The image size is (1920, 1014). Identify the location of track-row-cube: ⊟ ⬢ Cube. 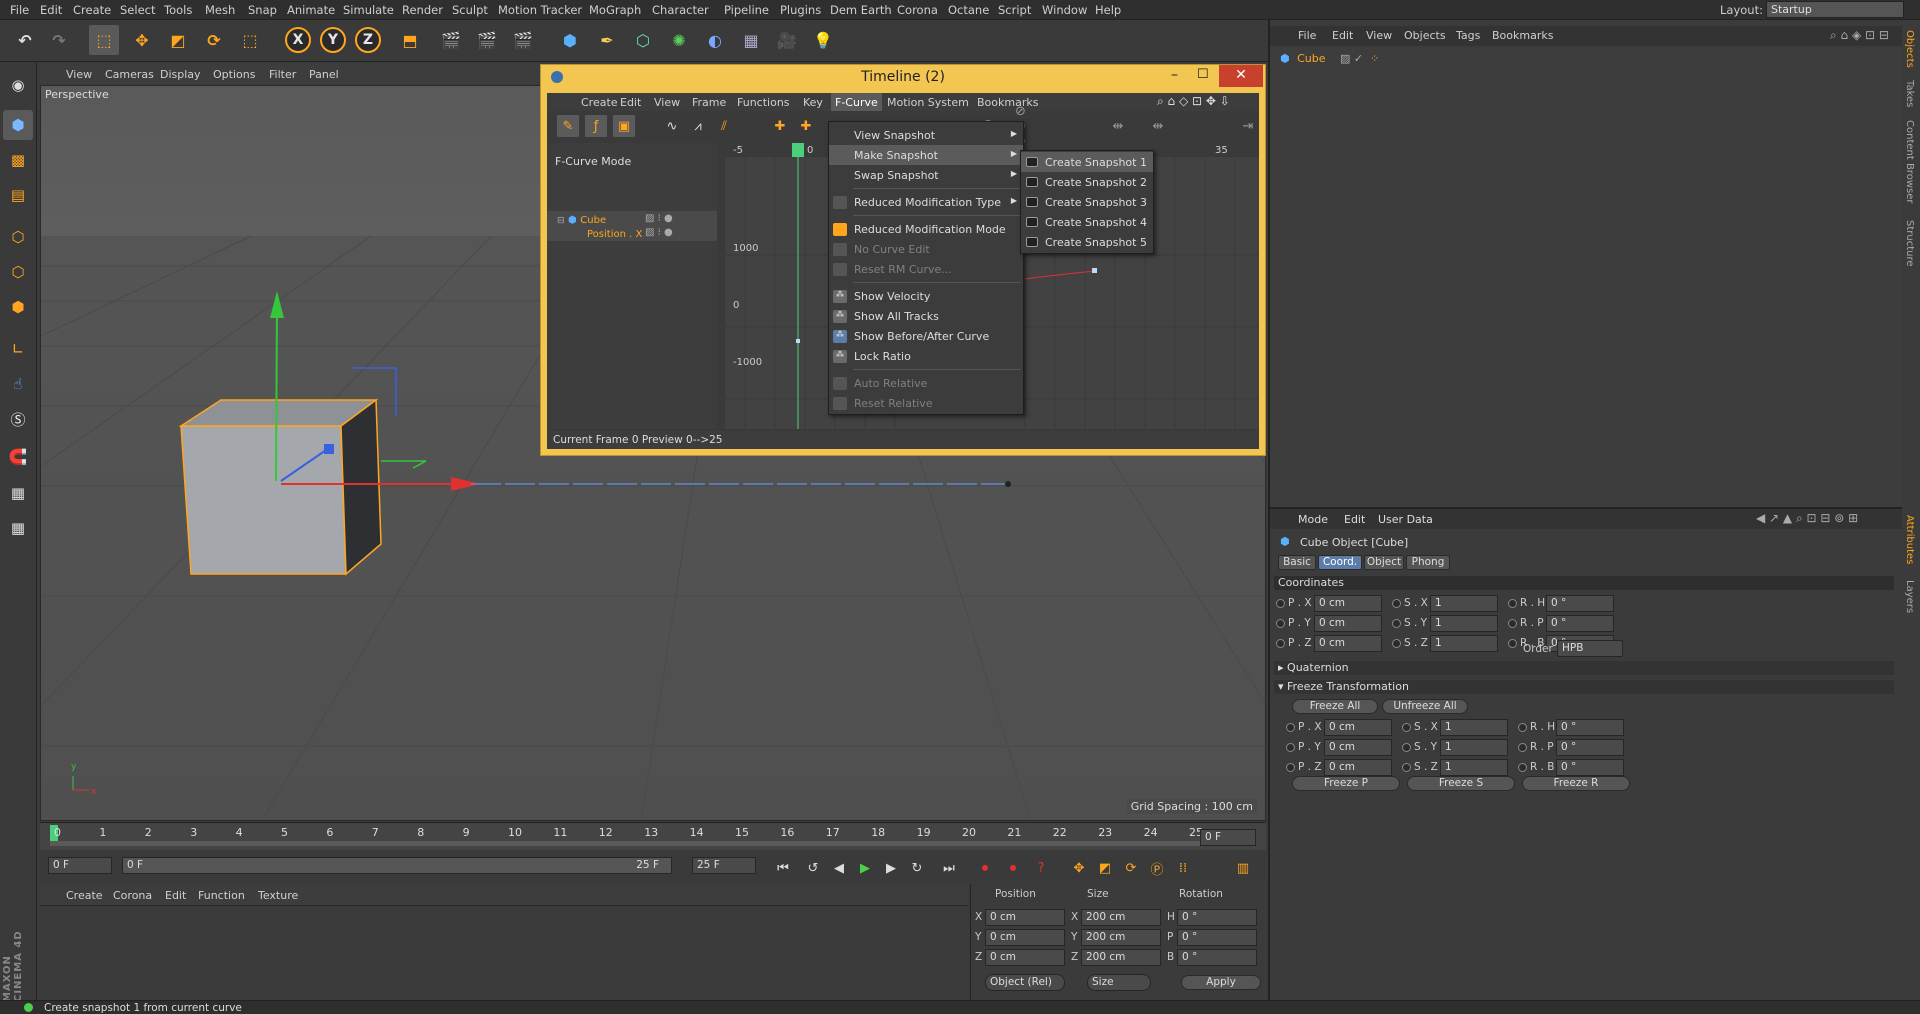
(632, 219).